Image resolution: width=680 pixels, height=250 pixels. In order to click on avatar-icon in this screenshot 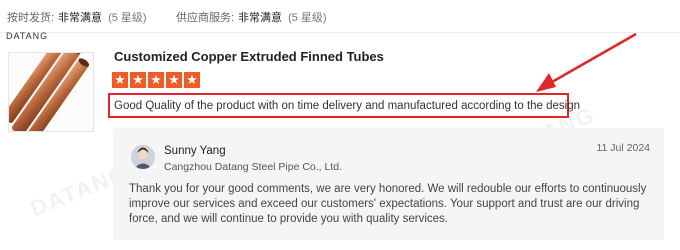, I will do `click(143, 157)`.